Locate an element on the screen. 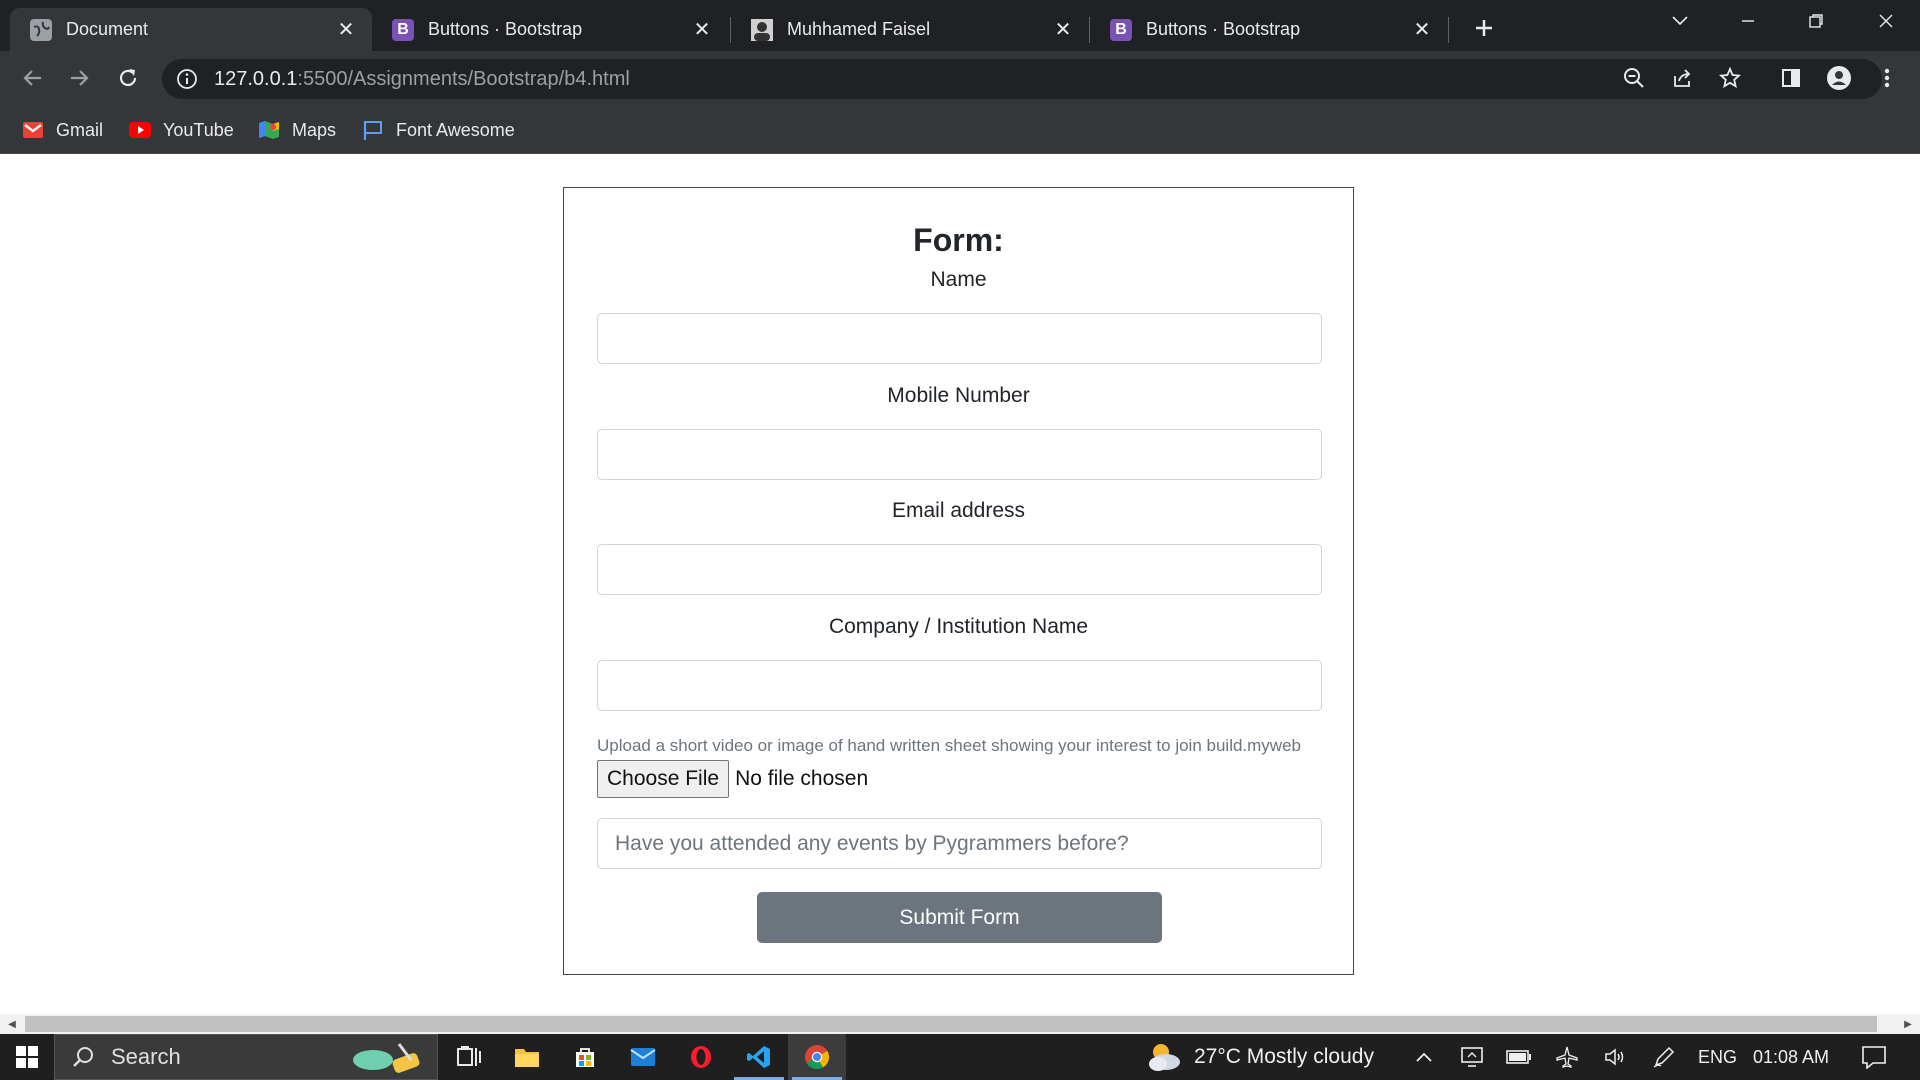 This screenshot has height=1080, width=1920. reload-icon is located at coordinates (128, 78).